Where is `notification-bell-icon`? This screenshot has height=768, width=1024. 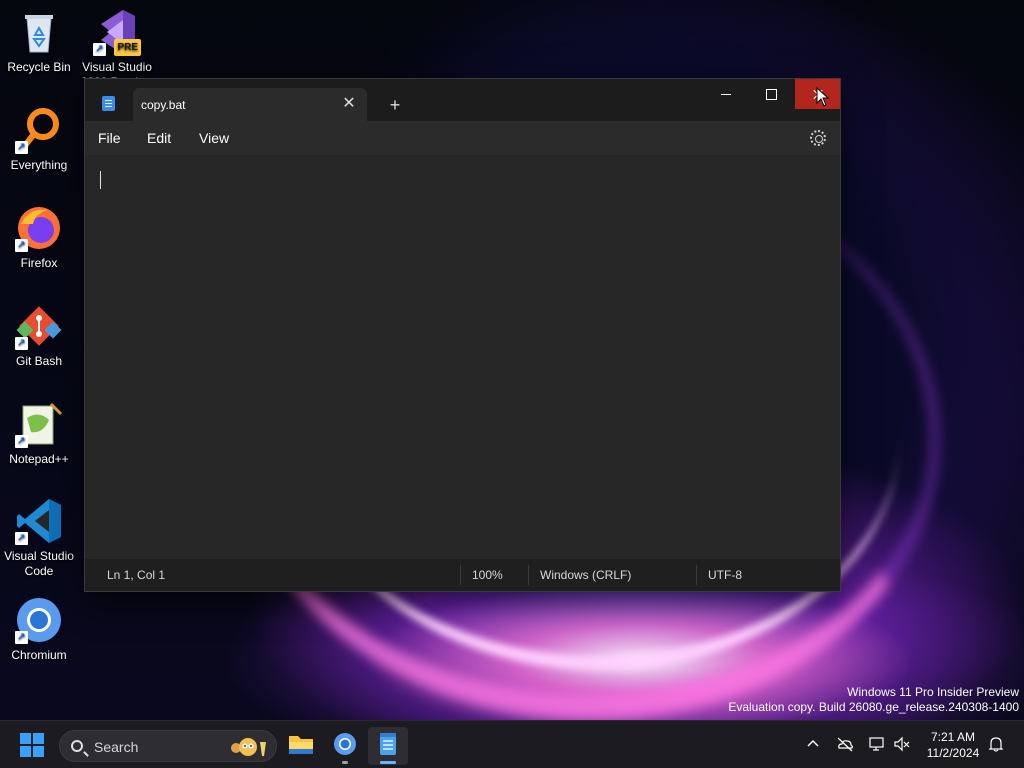 notification-bell-icon is located at coordinates (996, 744).